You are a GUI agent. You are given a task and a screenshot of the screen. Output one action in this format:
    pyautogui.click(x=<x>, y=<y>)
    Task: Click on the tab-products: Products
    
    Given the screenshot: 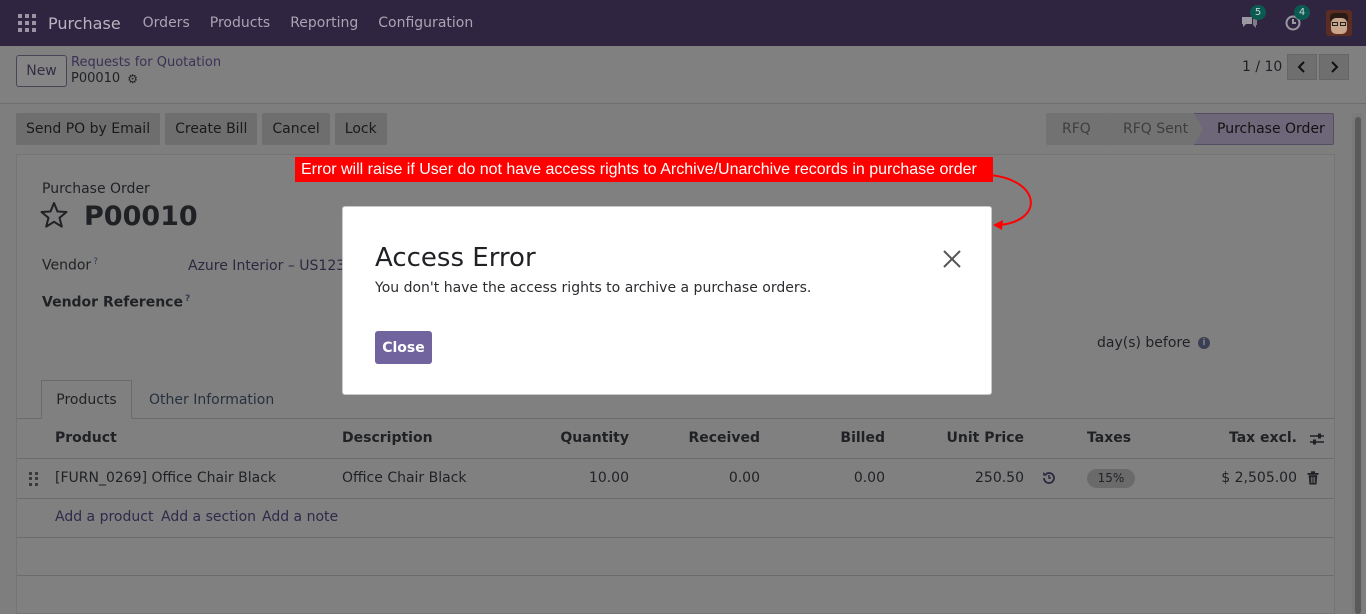 What is the action you would take?
    pyautogui.click(x=86, y=399)
    